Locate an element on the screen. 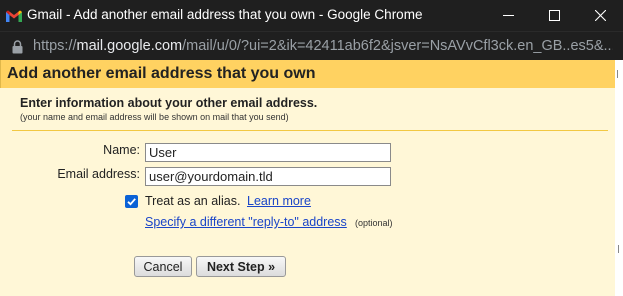 The image size is (623, 296). cancel-button: Cancel is located at coordinates (163, 266).